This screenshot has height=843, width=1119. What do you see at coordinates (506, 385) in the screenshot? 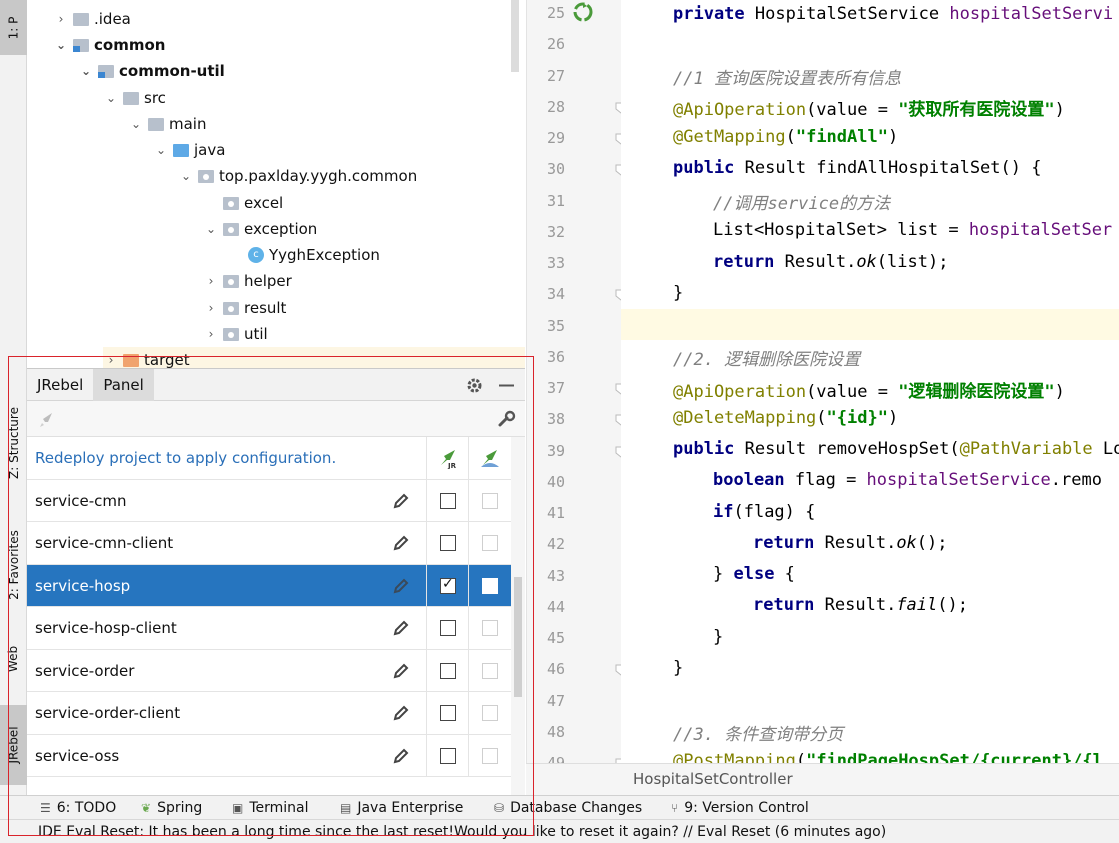
I see `minimize-icon` at bounding box center [506, 385].